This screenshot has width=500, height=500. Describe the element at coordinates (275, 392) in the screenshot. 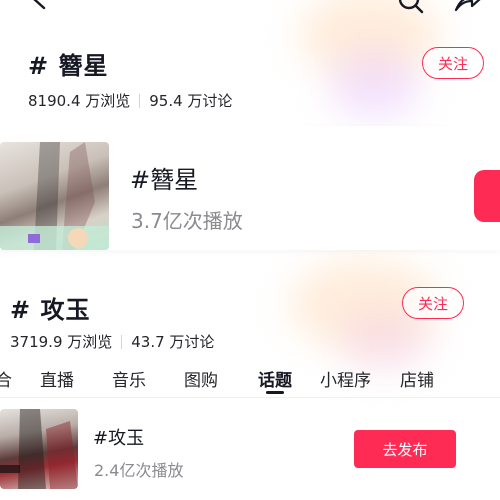

I see `active-tab-indicator` at that location.